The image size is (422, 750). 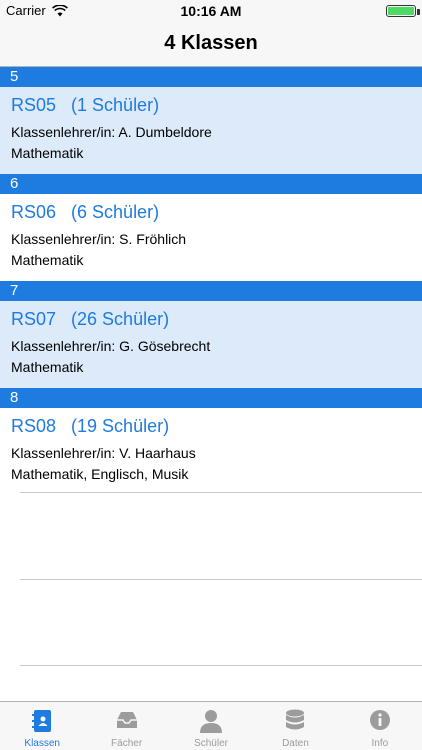 I want to click on section-header: 6, so click(x=211, y=184).